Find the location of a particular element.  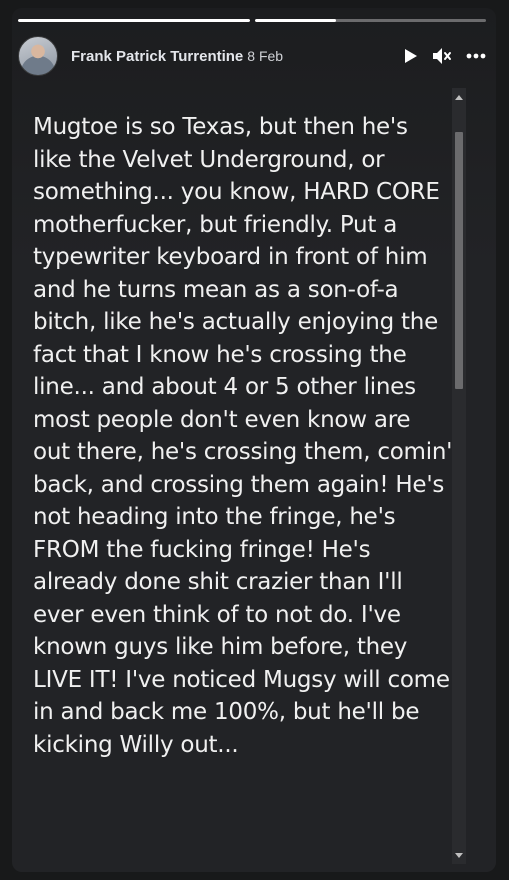

play-icon is located at coordinates (411, 56).